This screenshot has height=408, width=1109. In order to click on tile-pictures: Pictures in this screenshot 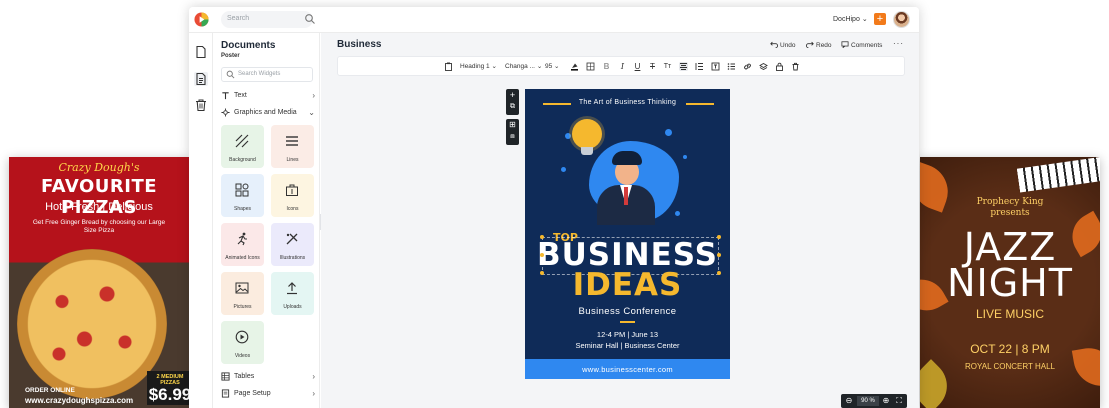, I will do `click(242, 293)`.